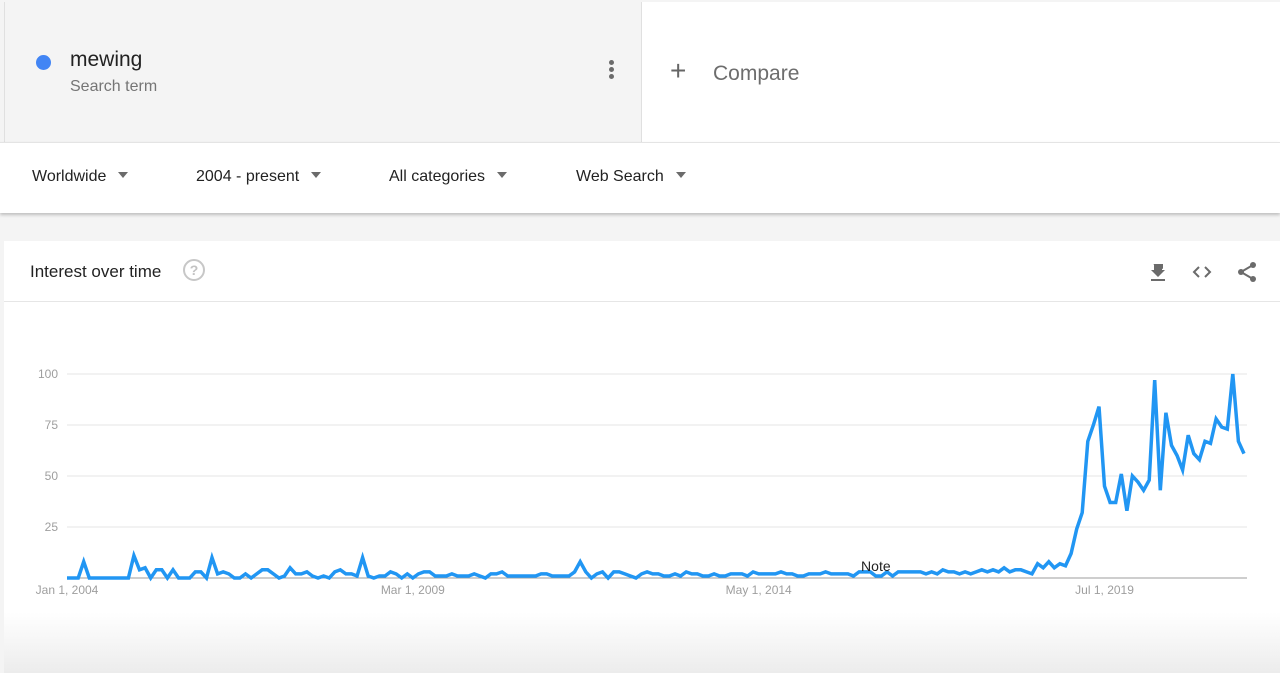  Describe the element at coordinates (437, 176) in the screenshot. I see `category-filter-label: All categories` at that location.